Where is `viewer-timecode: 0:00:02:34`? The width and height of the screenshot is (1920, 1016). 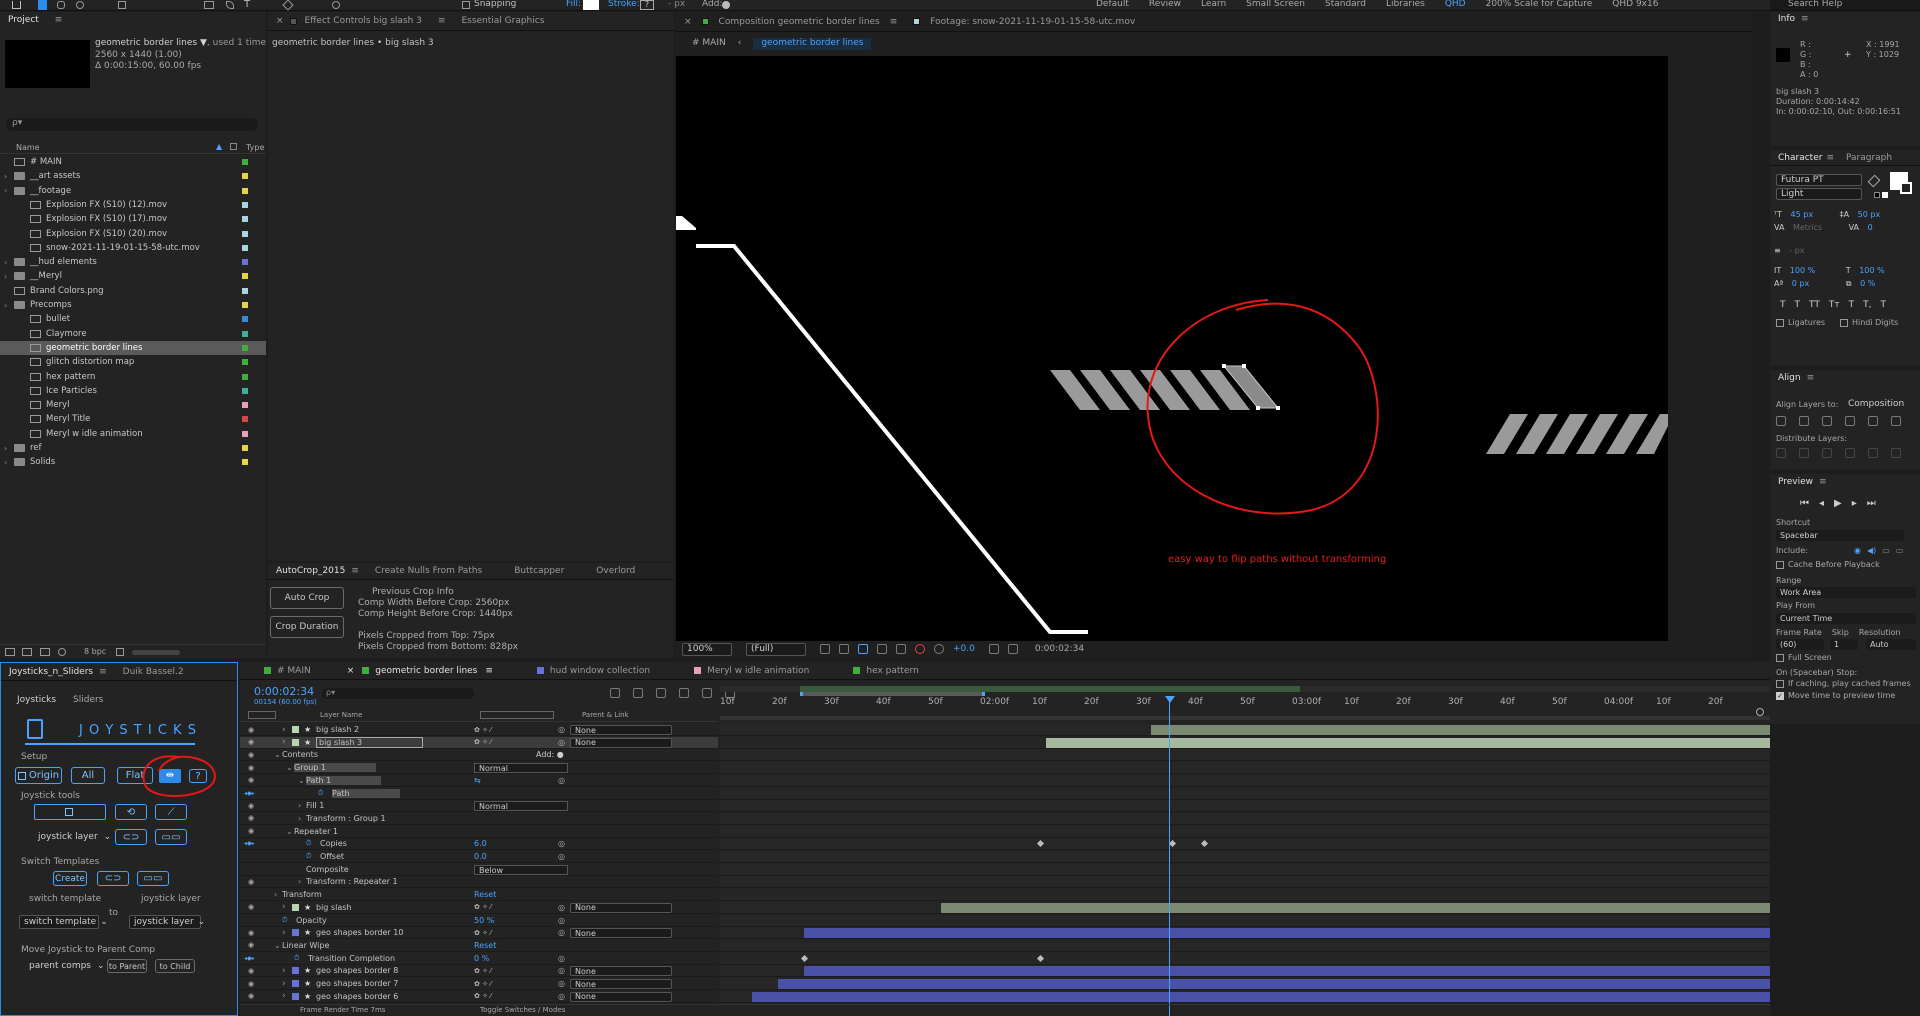
viewer-timecode: 0:00:02:34 is located at coordinates (1059, 649).